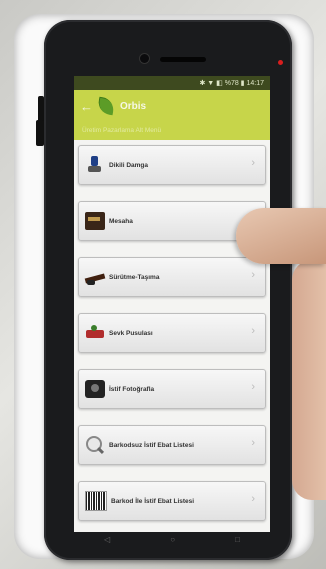 This screenshot has width=326, height=569. I want to click on menu-item-istif-fotografla: İstif Fotoğrafla ›, so click(172, 389).